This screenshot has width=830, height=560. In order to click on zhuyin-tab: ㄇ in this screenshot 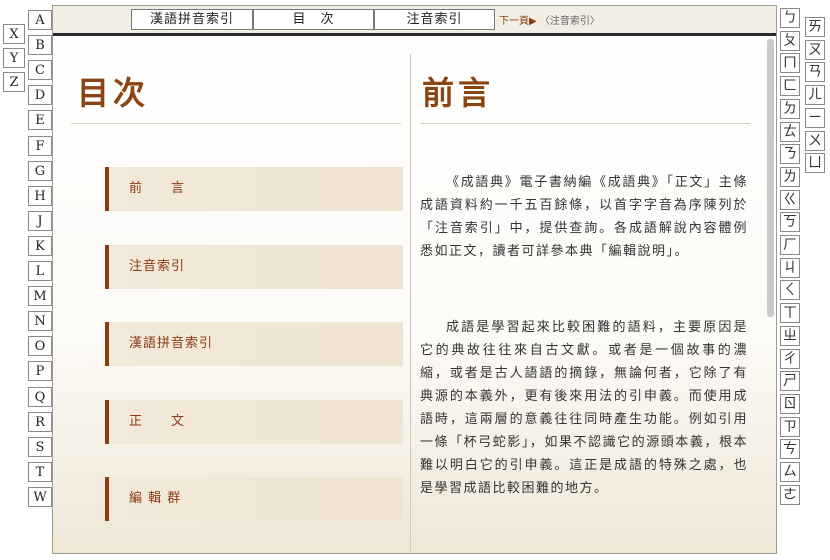, I will do `click(790, 63)`.